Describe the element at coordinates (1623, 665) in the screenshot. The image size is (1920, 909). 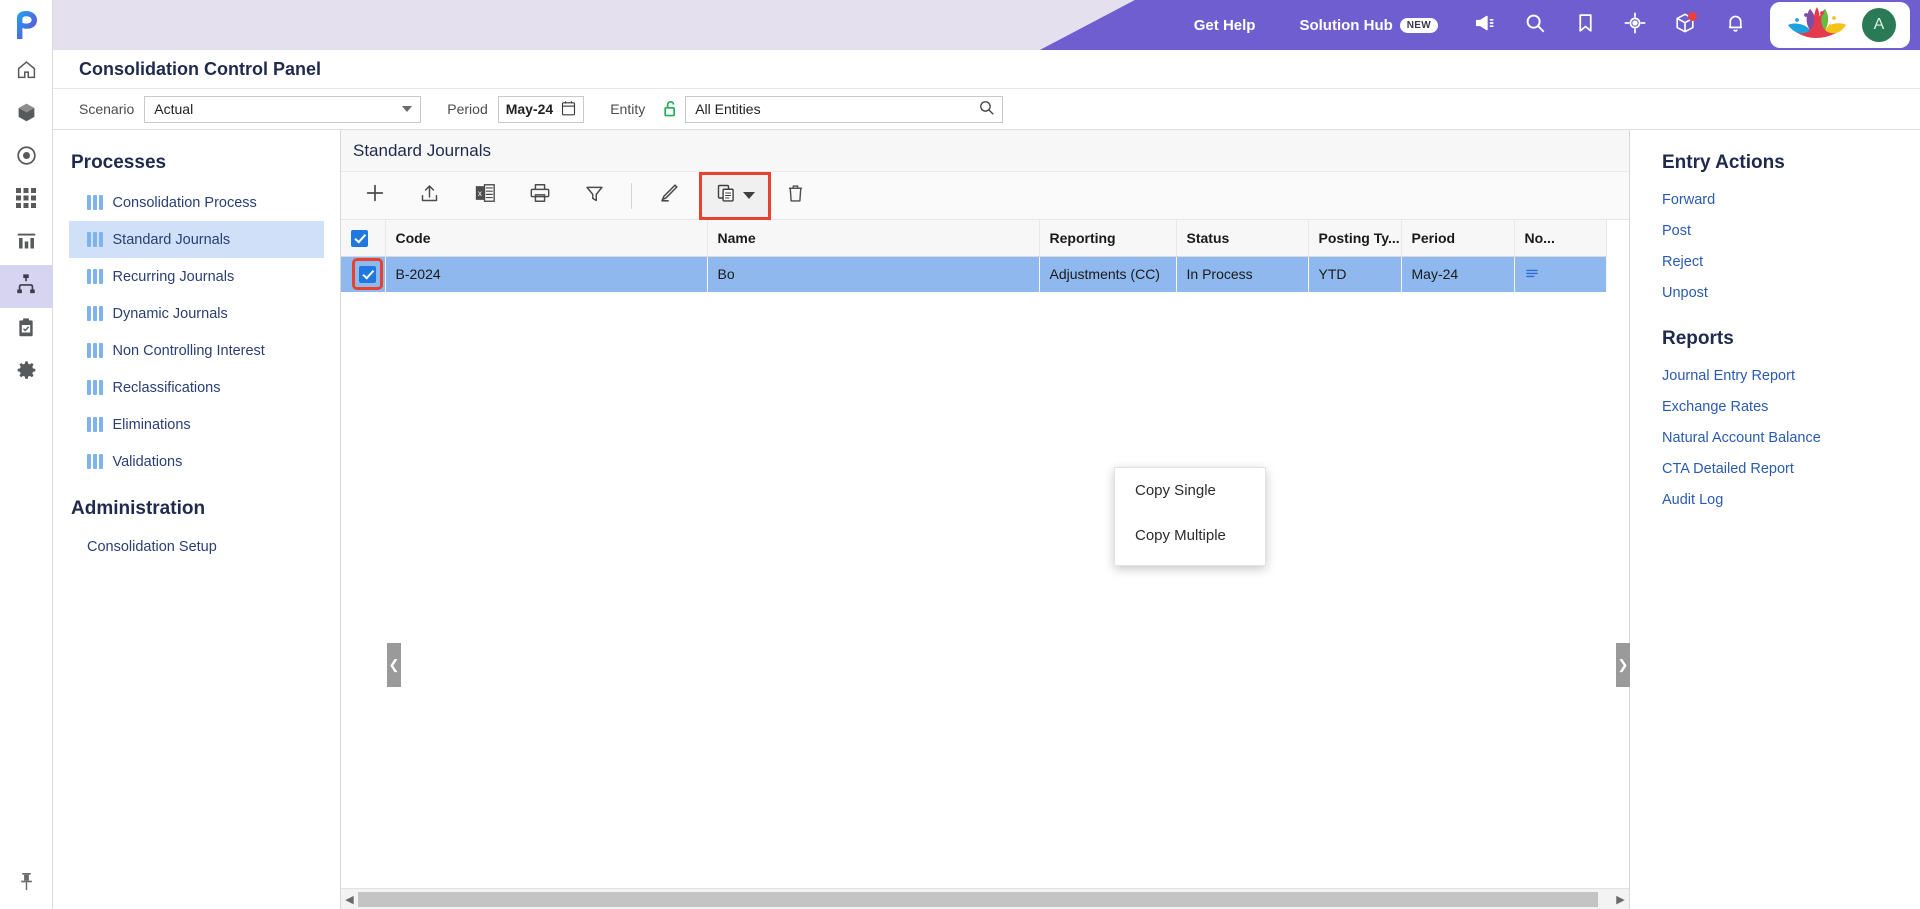
I see `collapse-right-panel-handle: ❯` at that location.